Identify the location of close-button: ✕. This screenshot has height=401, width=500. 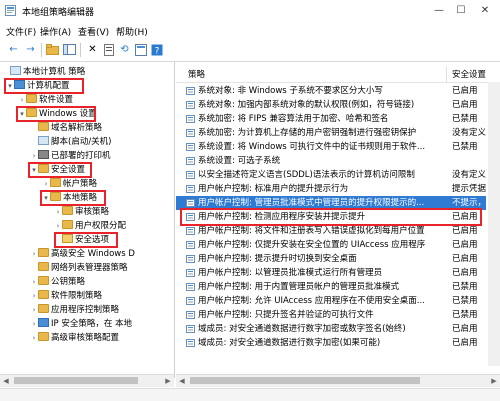
(485, 10).